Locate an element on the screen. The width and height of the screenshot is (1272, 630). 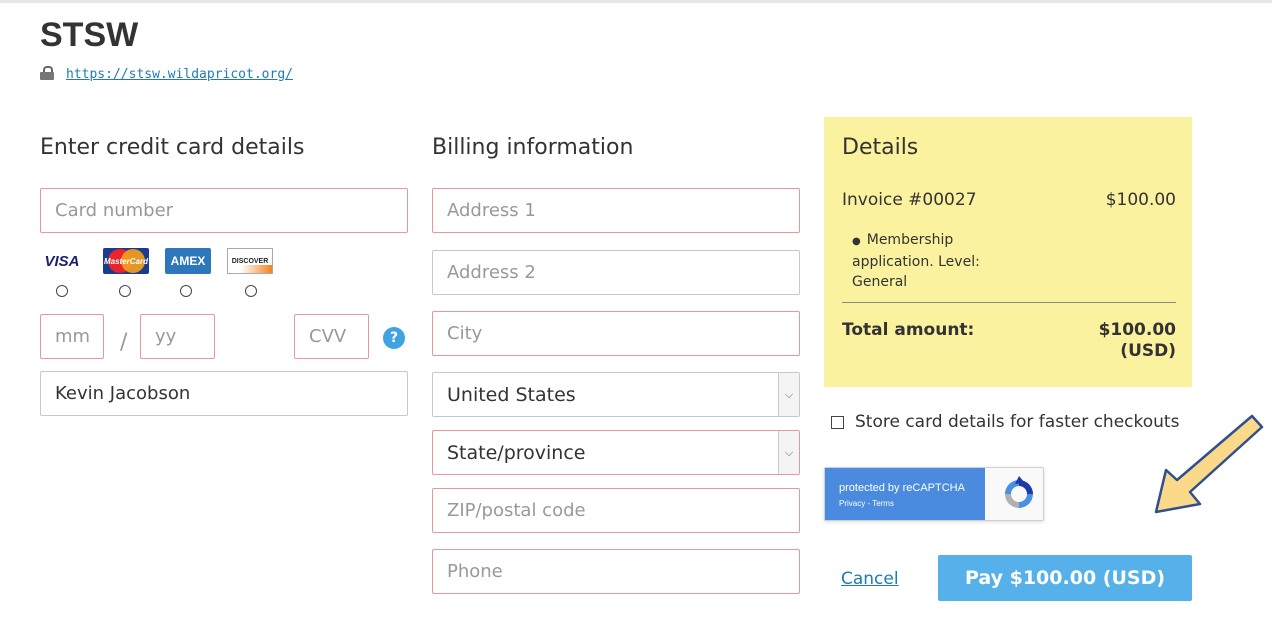
total-amount: $100.00 (USD) is located at coordinates (1137, 340).